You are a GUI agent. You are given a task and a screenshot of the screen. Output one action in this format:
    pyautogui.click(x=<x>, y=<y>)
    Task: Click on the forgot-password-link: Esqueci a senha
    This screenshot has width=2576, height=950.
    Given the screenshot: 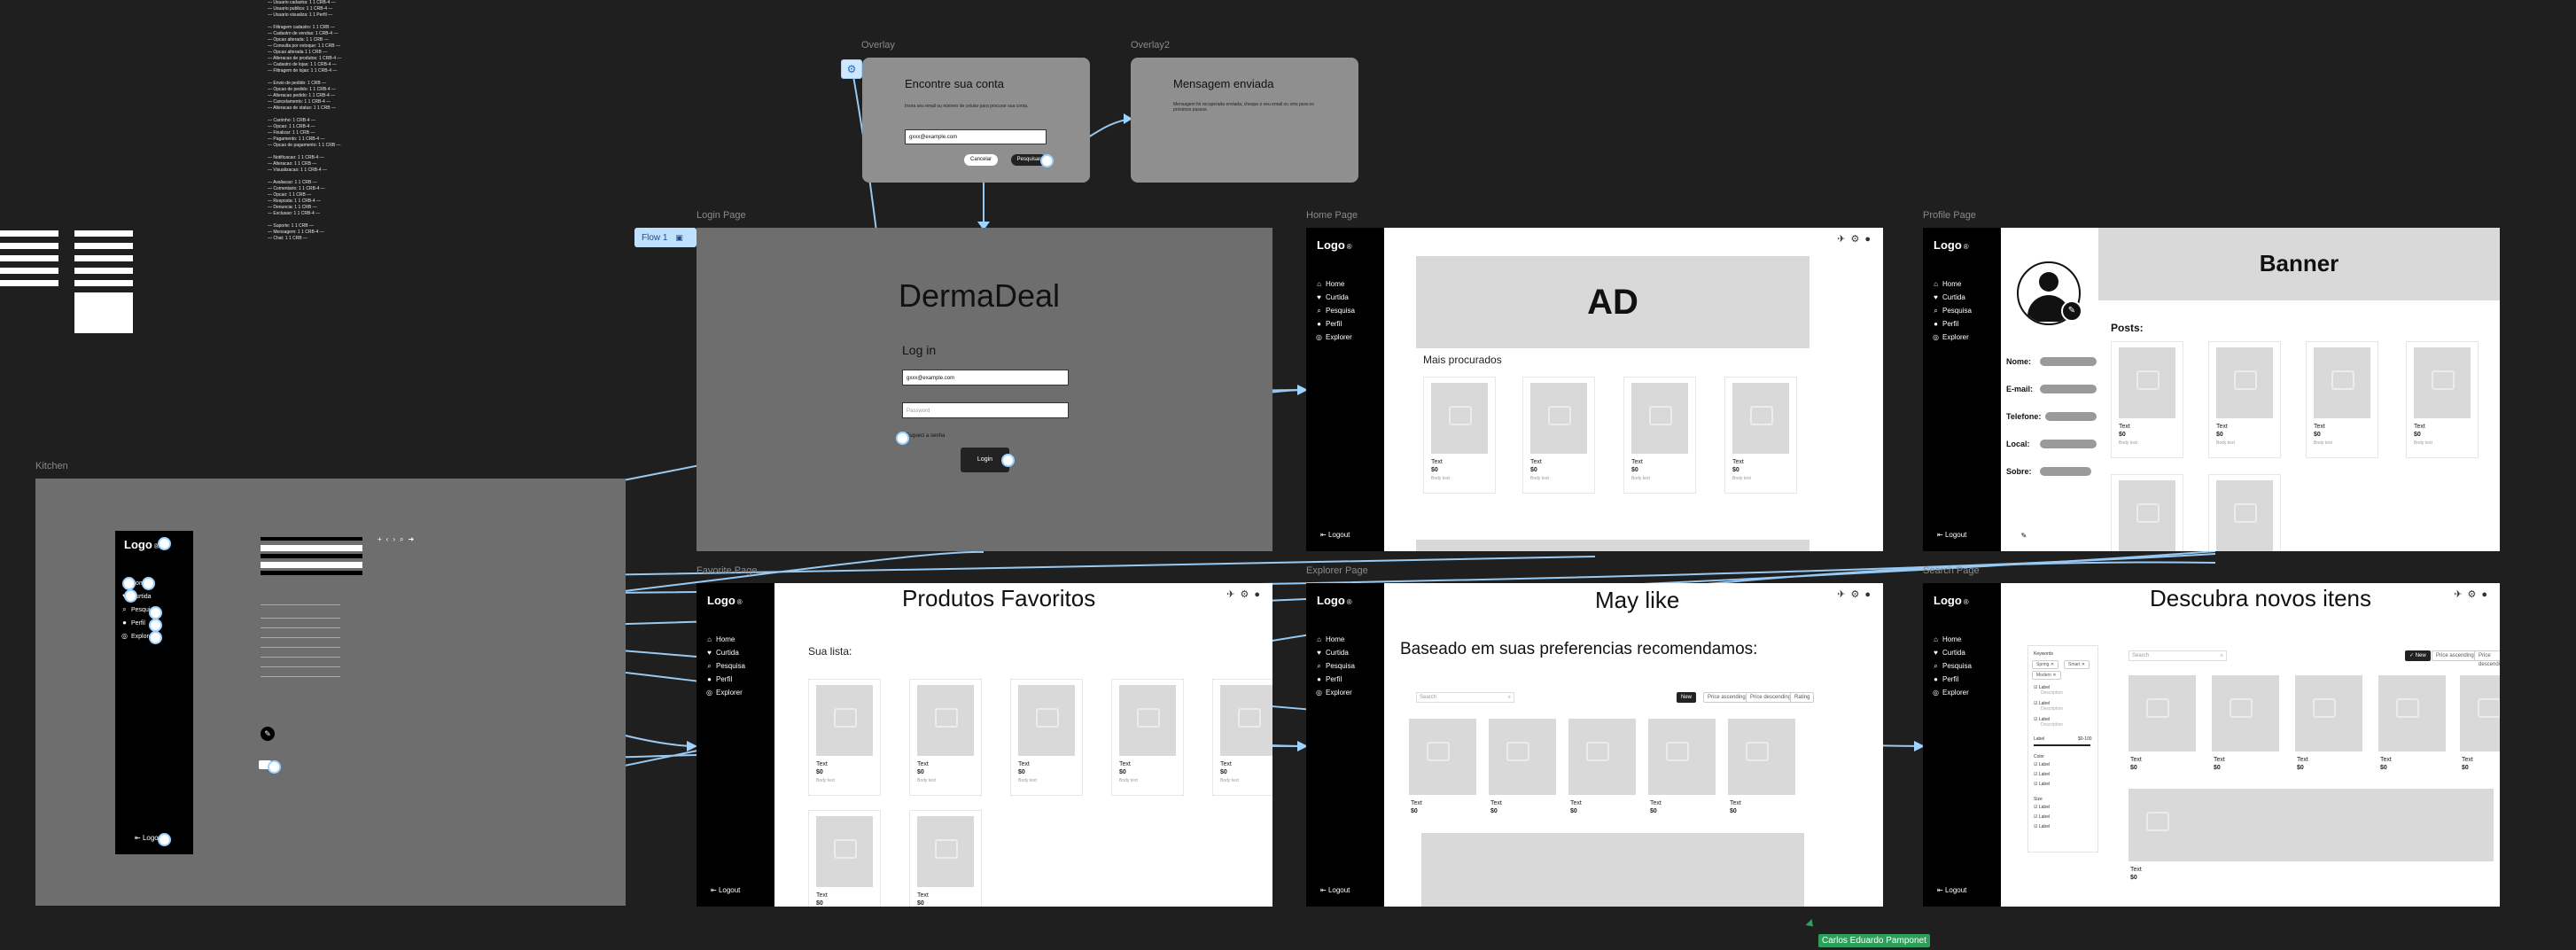 What is the action you would take?
    pyautogui.click(x=926, y=436)
    